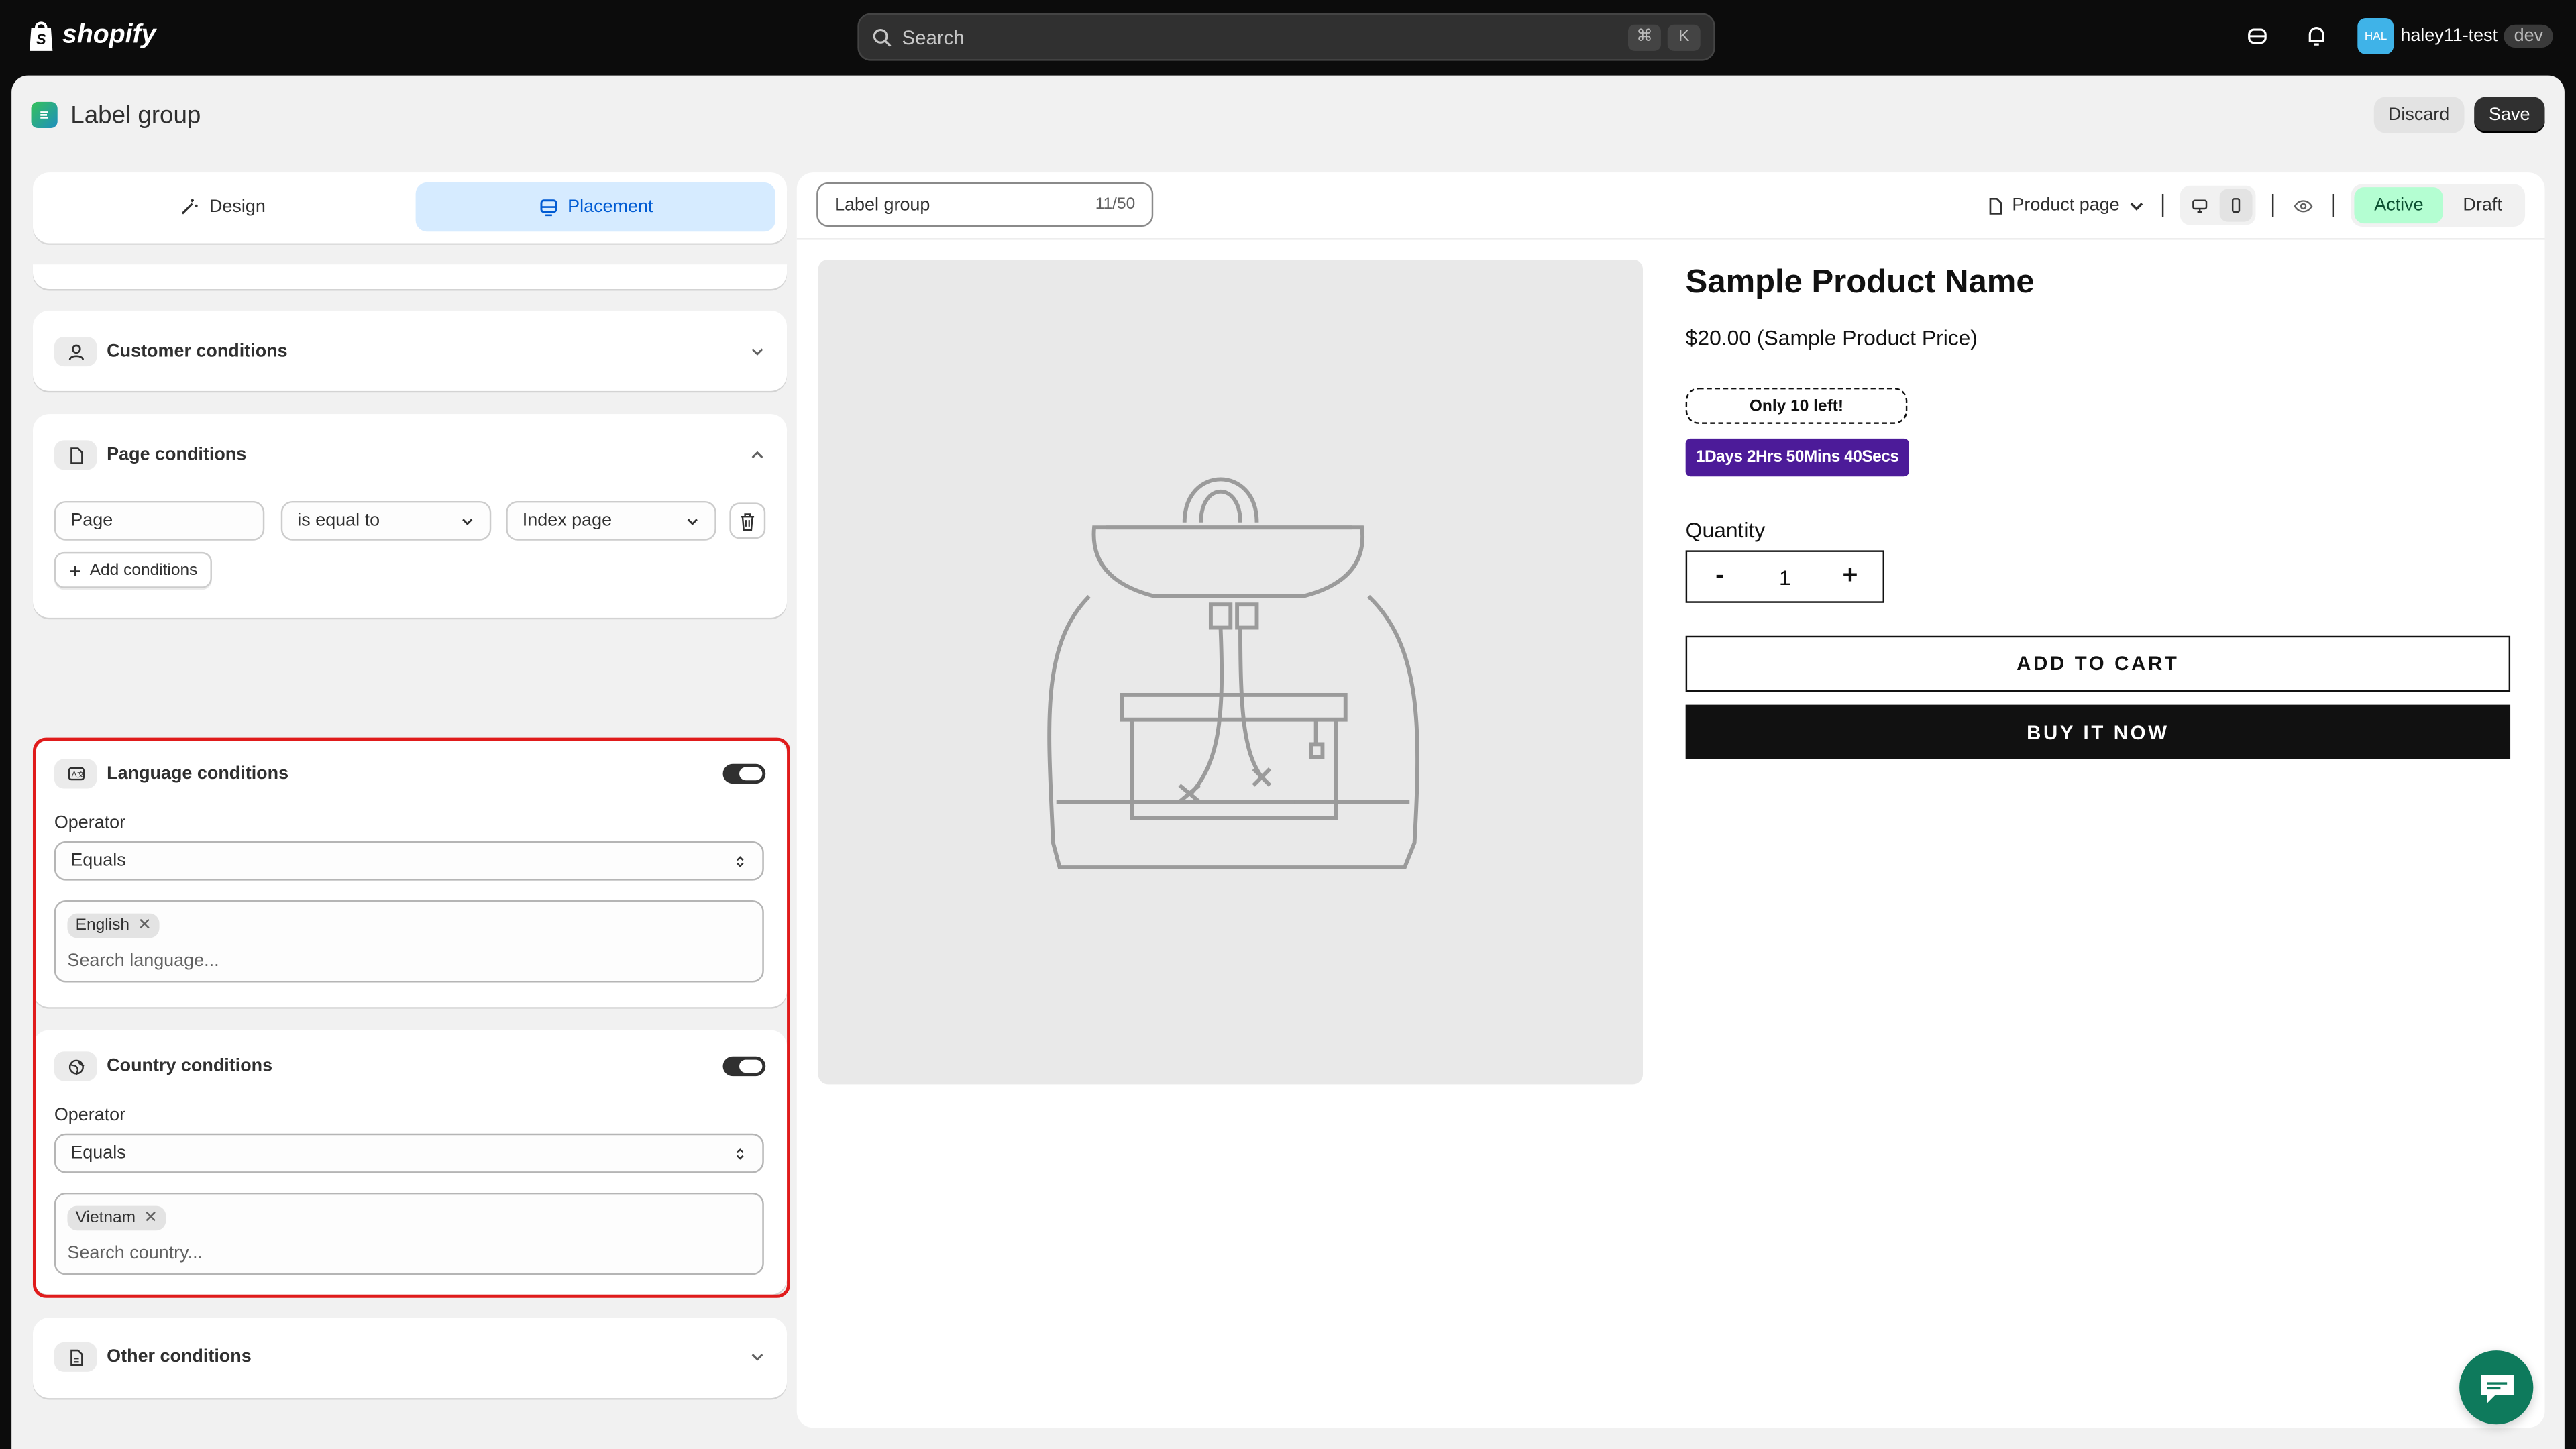 The height and width of the screenshot is (1449, 2576). What do you see at coordinates (237, 207) in the screenshot?
I see `tab-design-label: Design` at bounding box center [237, 207].